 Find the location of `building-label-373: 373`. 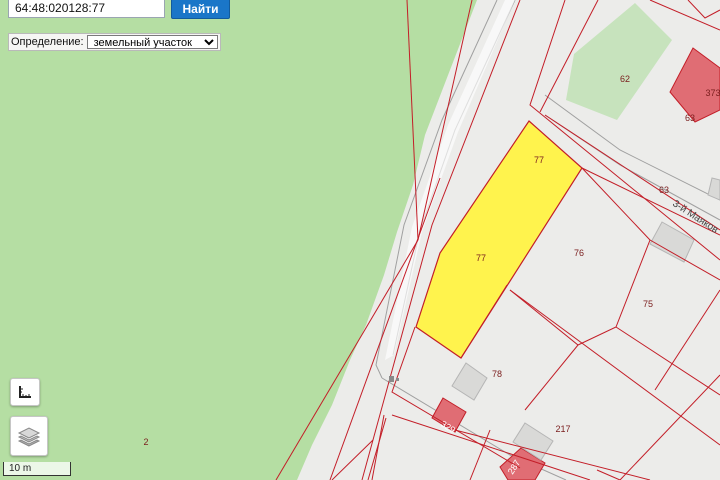

building-label-373: 373 is located at coordinates (712, 93).